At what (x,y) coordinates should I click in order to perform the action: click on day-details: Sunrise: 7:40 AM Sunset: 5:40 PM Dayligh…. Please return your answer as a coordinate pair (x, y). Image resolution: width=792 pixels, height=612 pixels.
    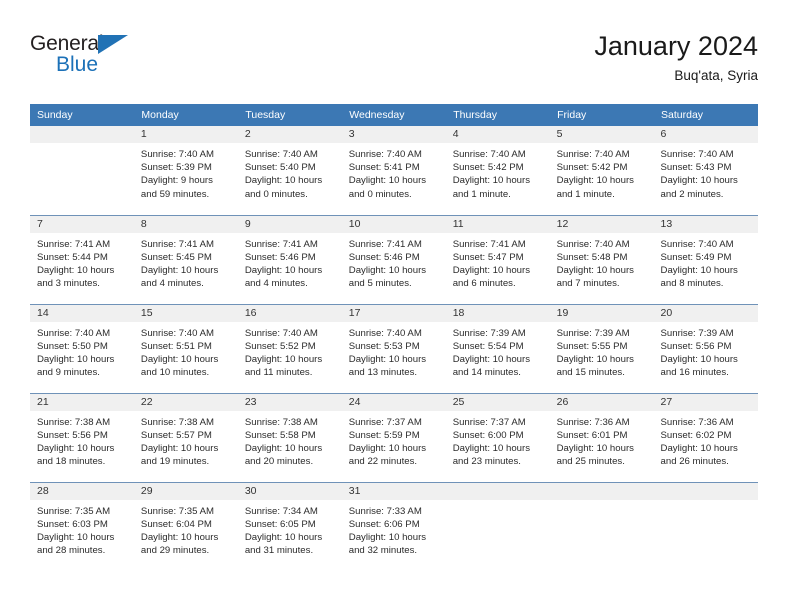
    Looking at the image, I should click on (290, 172).